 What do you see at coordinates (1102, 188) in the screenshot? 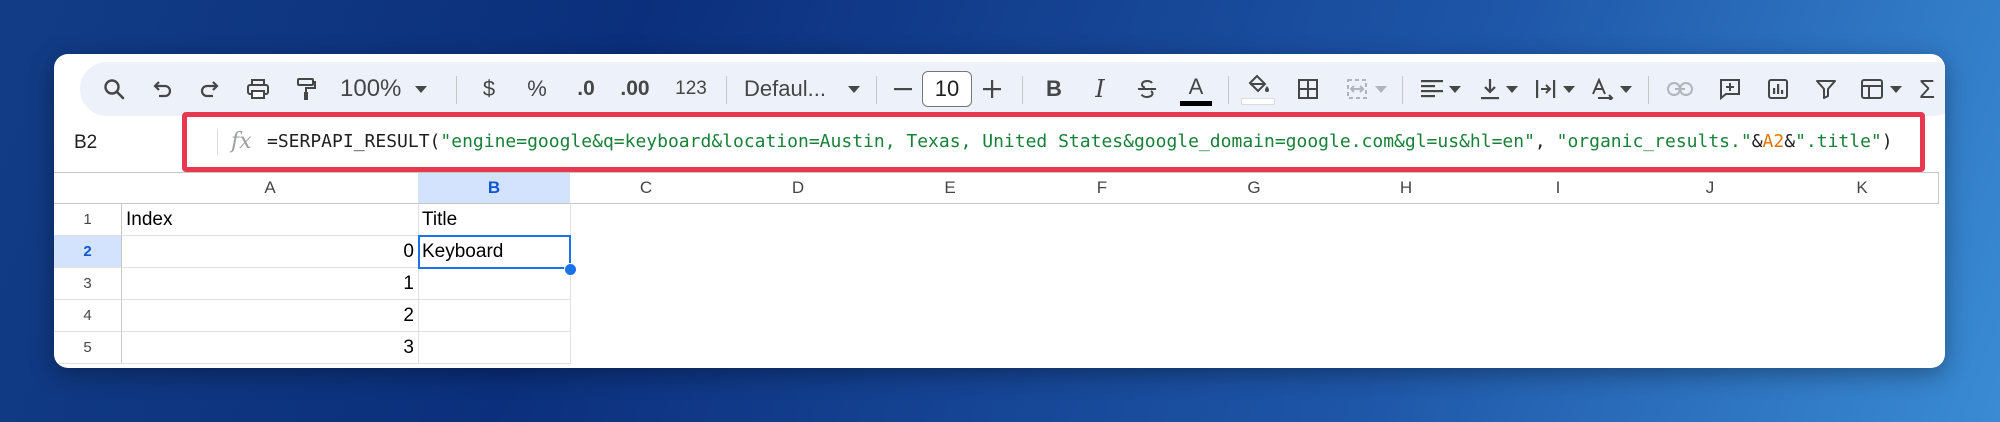
I see `column-header-f: F` at bounding box center [1102, 188].